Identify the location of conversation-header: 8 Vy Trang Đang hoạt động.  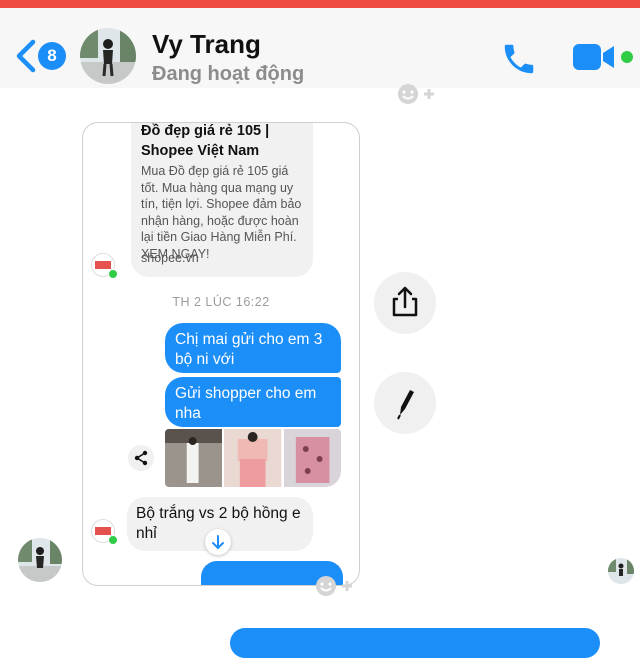
(320, 48).